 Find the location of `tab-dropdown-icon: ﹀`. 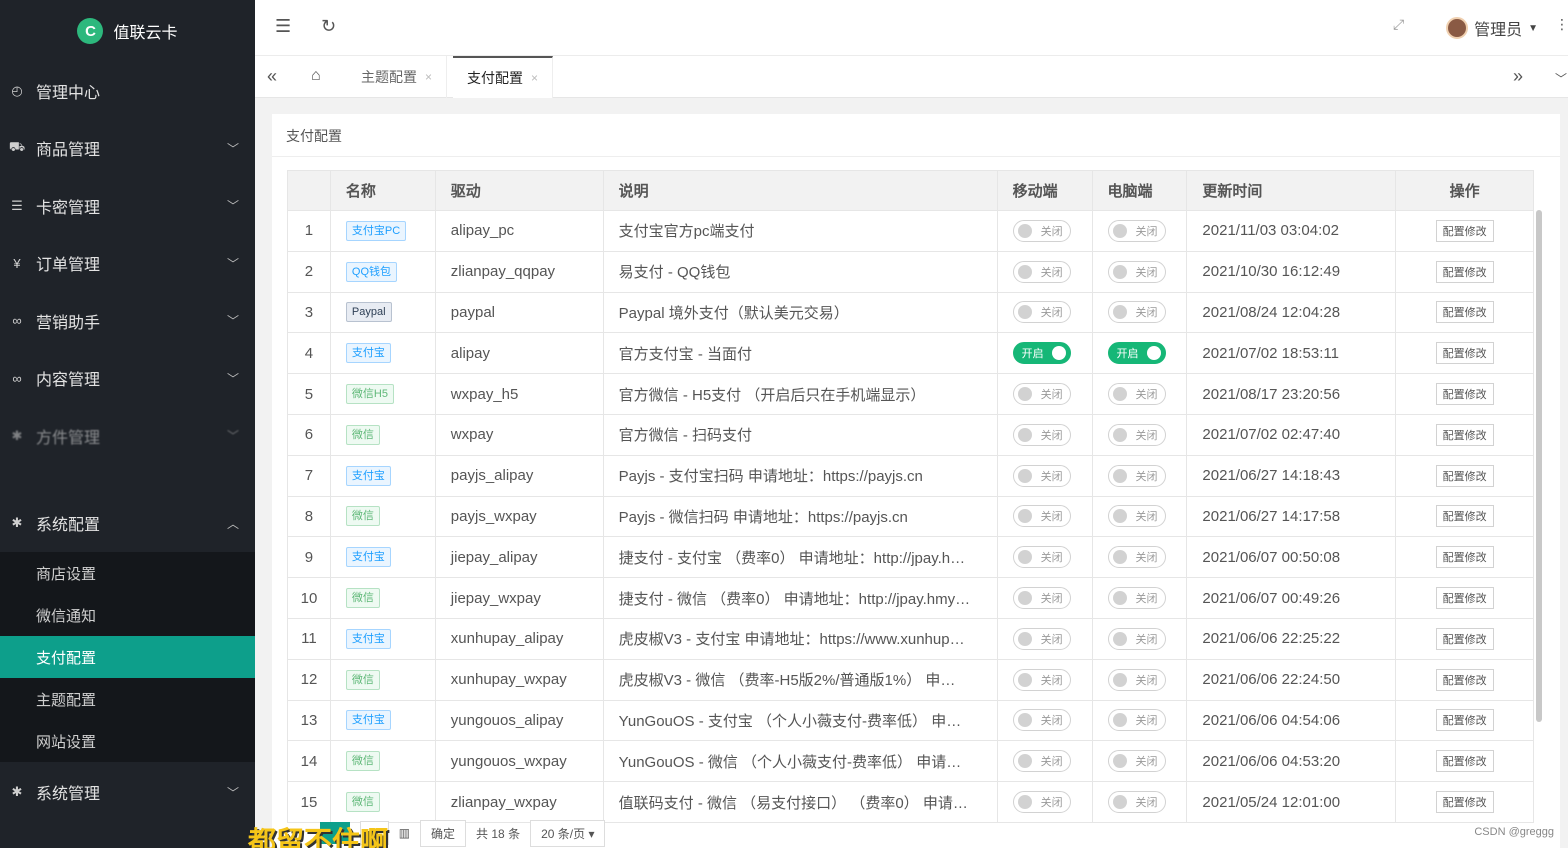

tab-dropdown-icon: ﹀ is located at coordinates (1561, 78).